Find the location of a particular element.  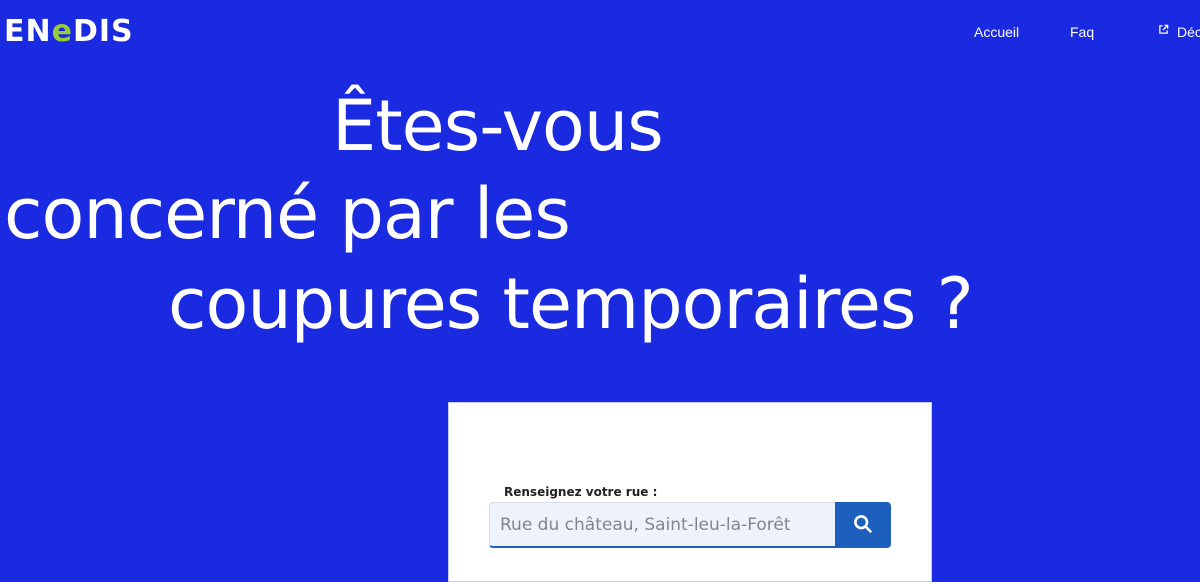

logo-text-accent: e is located at coordinates (62, 31).